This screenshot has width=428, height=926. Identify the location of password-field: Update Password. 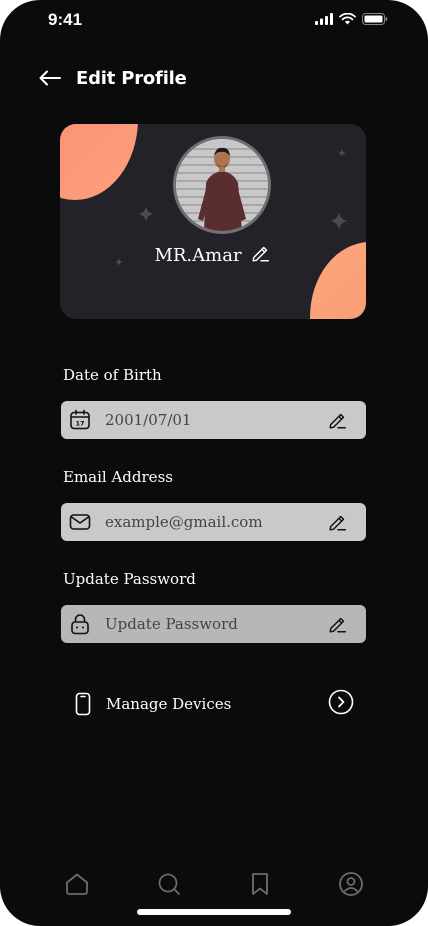
(213, 624).